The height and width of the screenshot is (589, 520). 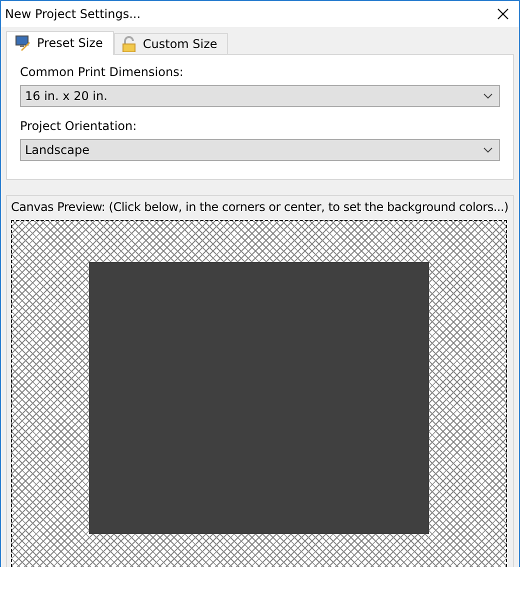 I want to click on dropdown: 16 in. x 20 in., so click(x=260, y=96).